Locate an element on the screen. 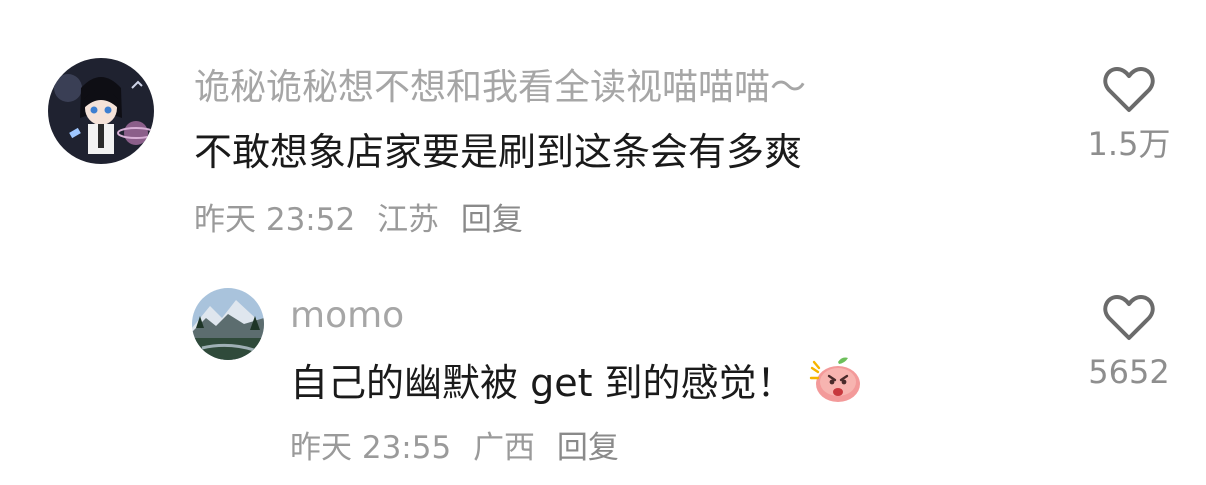 The image size is (1206, 485). comment-username: 诡秘诡秘想不想和我看全读视喵喵喵～ is located at coordinates (500, 88).